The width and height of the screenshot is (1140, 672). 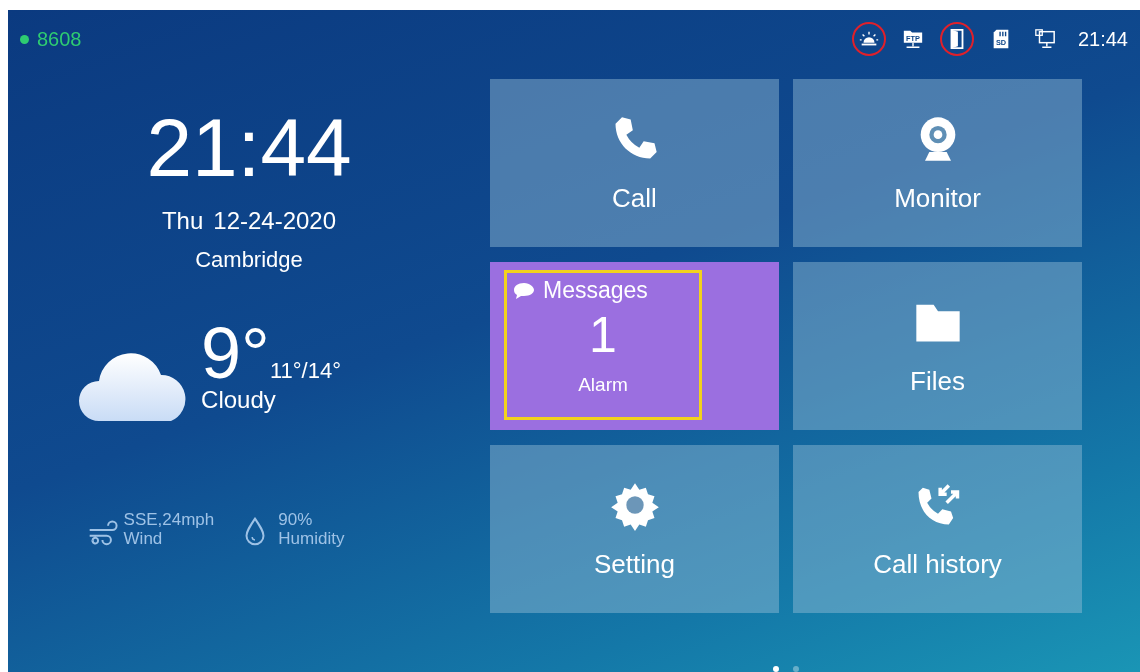 I want to click on temperature: 9°, so click(x=235, y=353).